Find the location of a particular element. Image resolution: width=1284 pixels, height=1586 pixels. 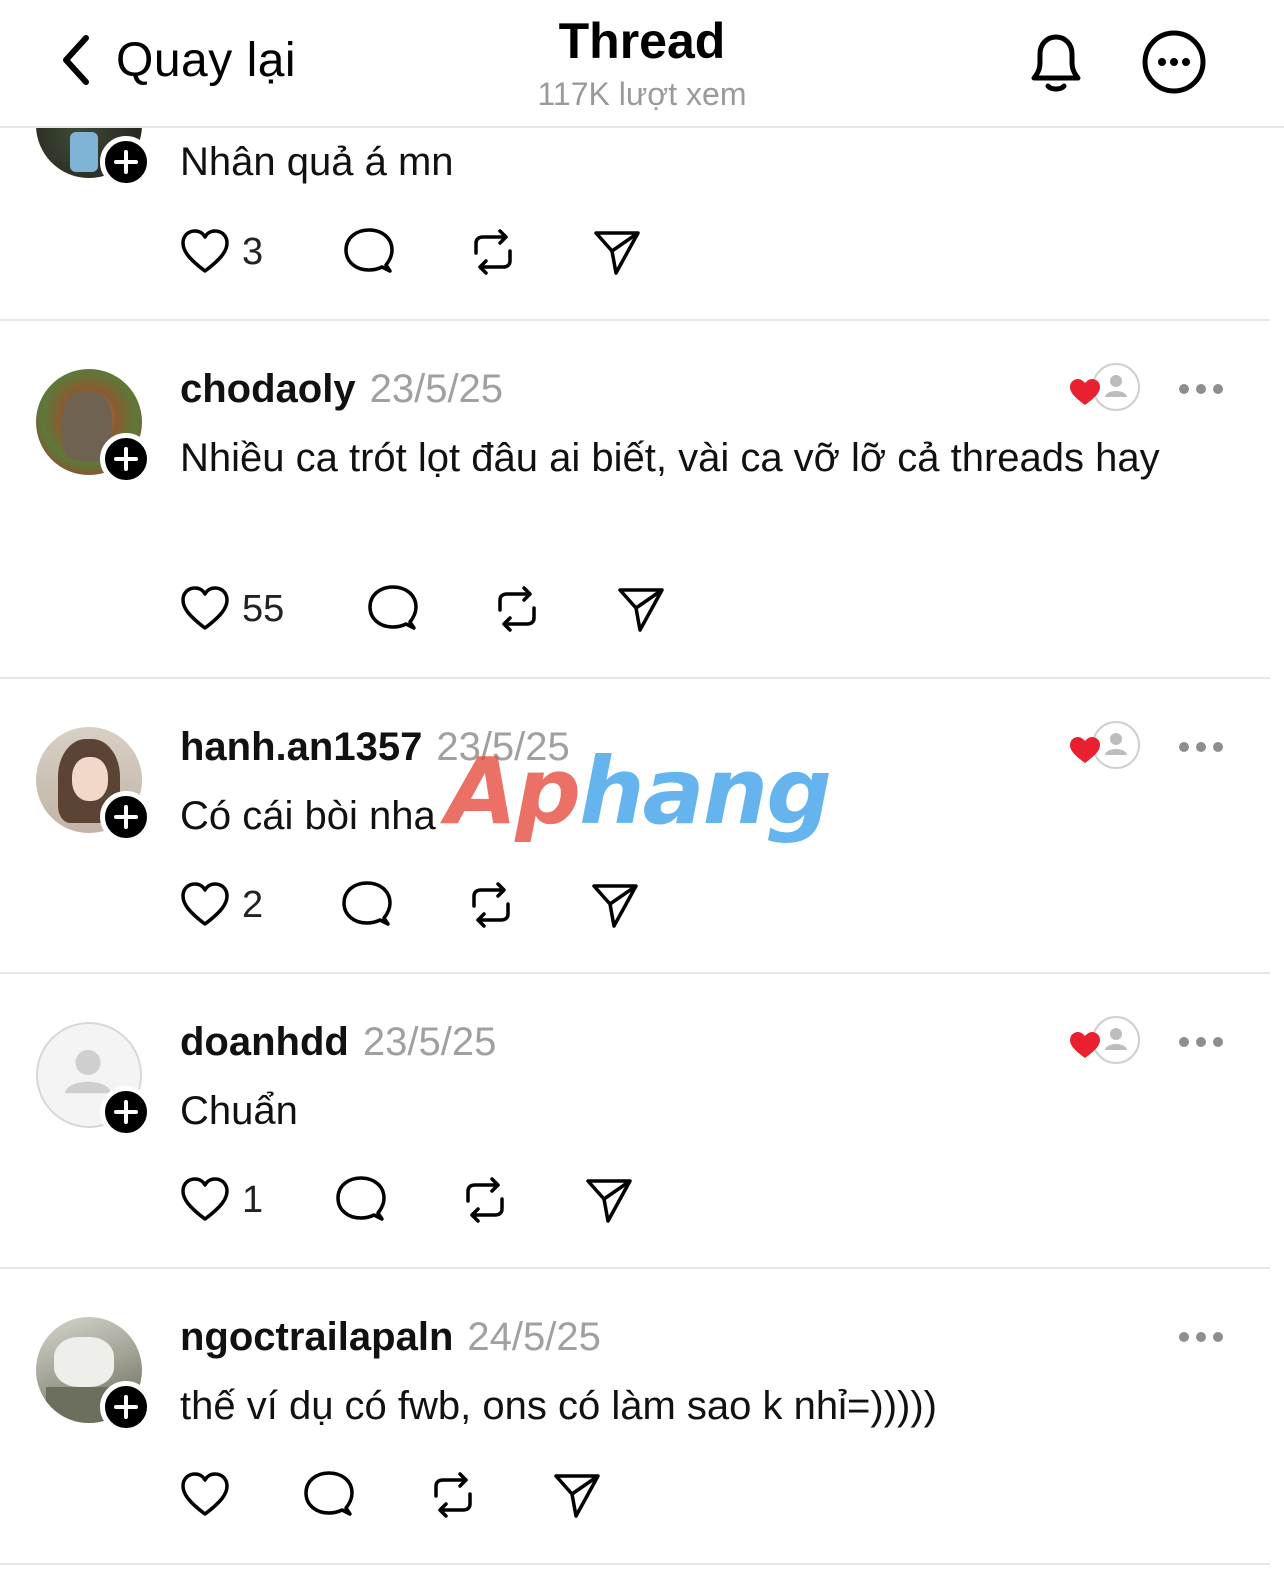

username: doanhdd is located at coordinates (264, 1042).